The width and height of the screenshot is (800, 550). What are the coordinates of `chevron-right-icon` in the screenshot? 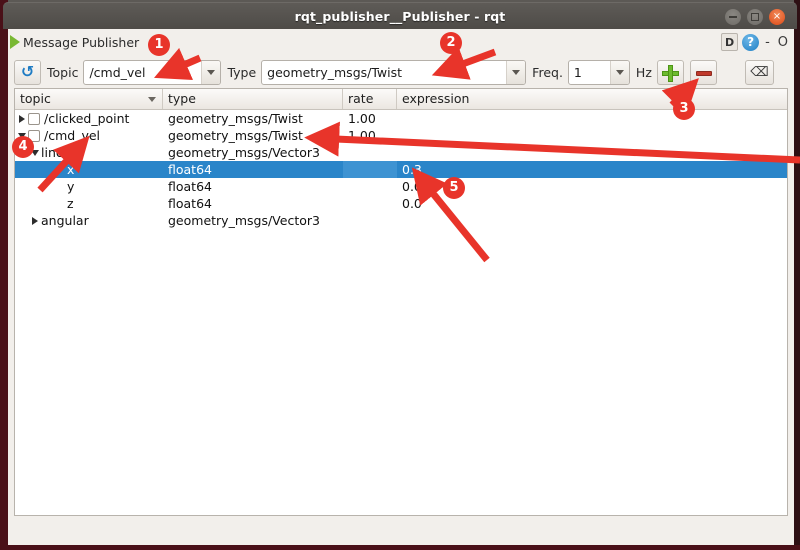 It's located at (21, 118).